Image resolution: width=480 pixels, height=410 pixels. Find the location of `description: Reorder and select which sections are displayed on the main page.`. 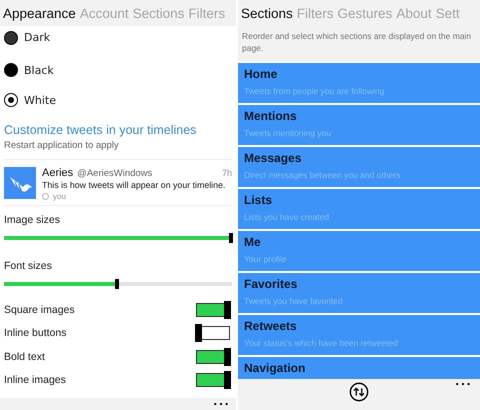

description: Reorder and select which sections are displayed on the main page. is located at coordinates (357, 42).